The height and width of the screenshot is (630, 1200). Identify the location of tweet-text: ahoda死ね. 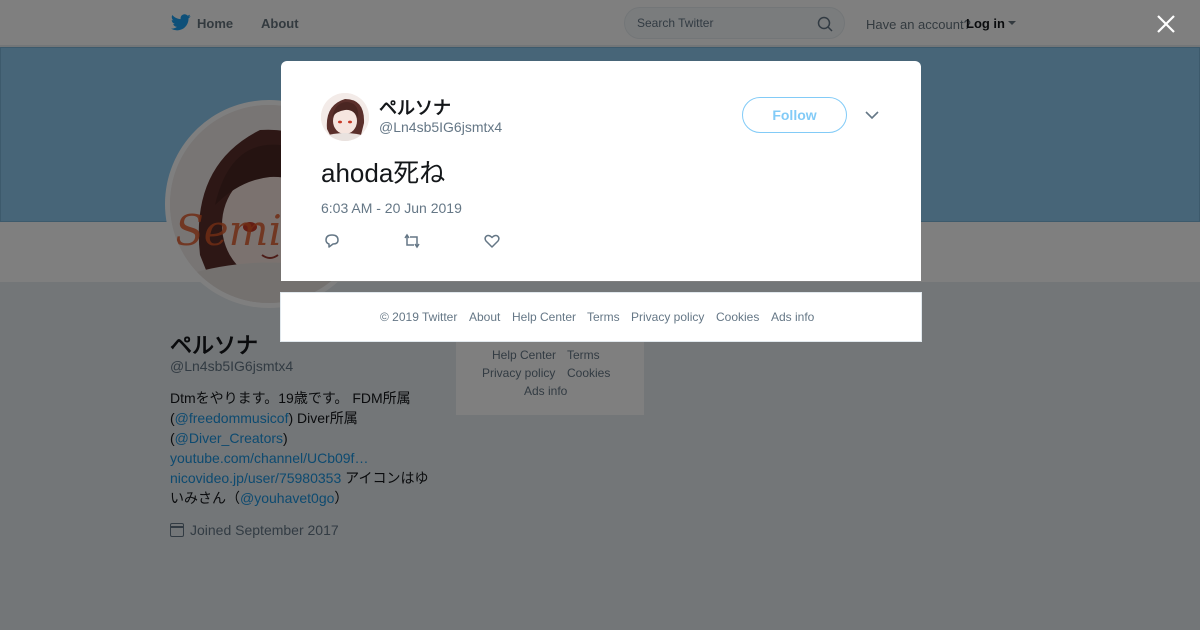
(383, 173).